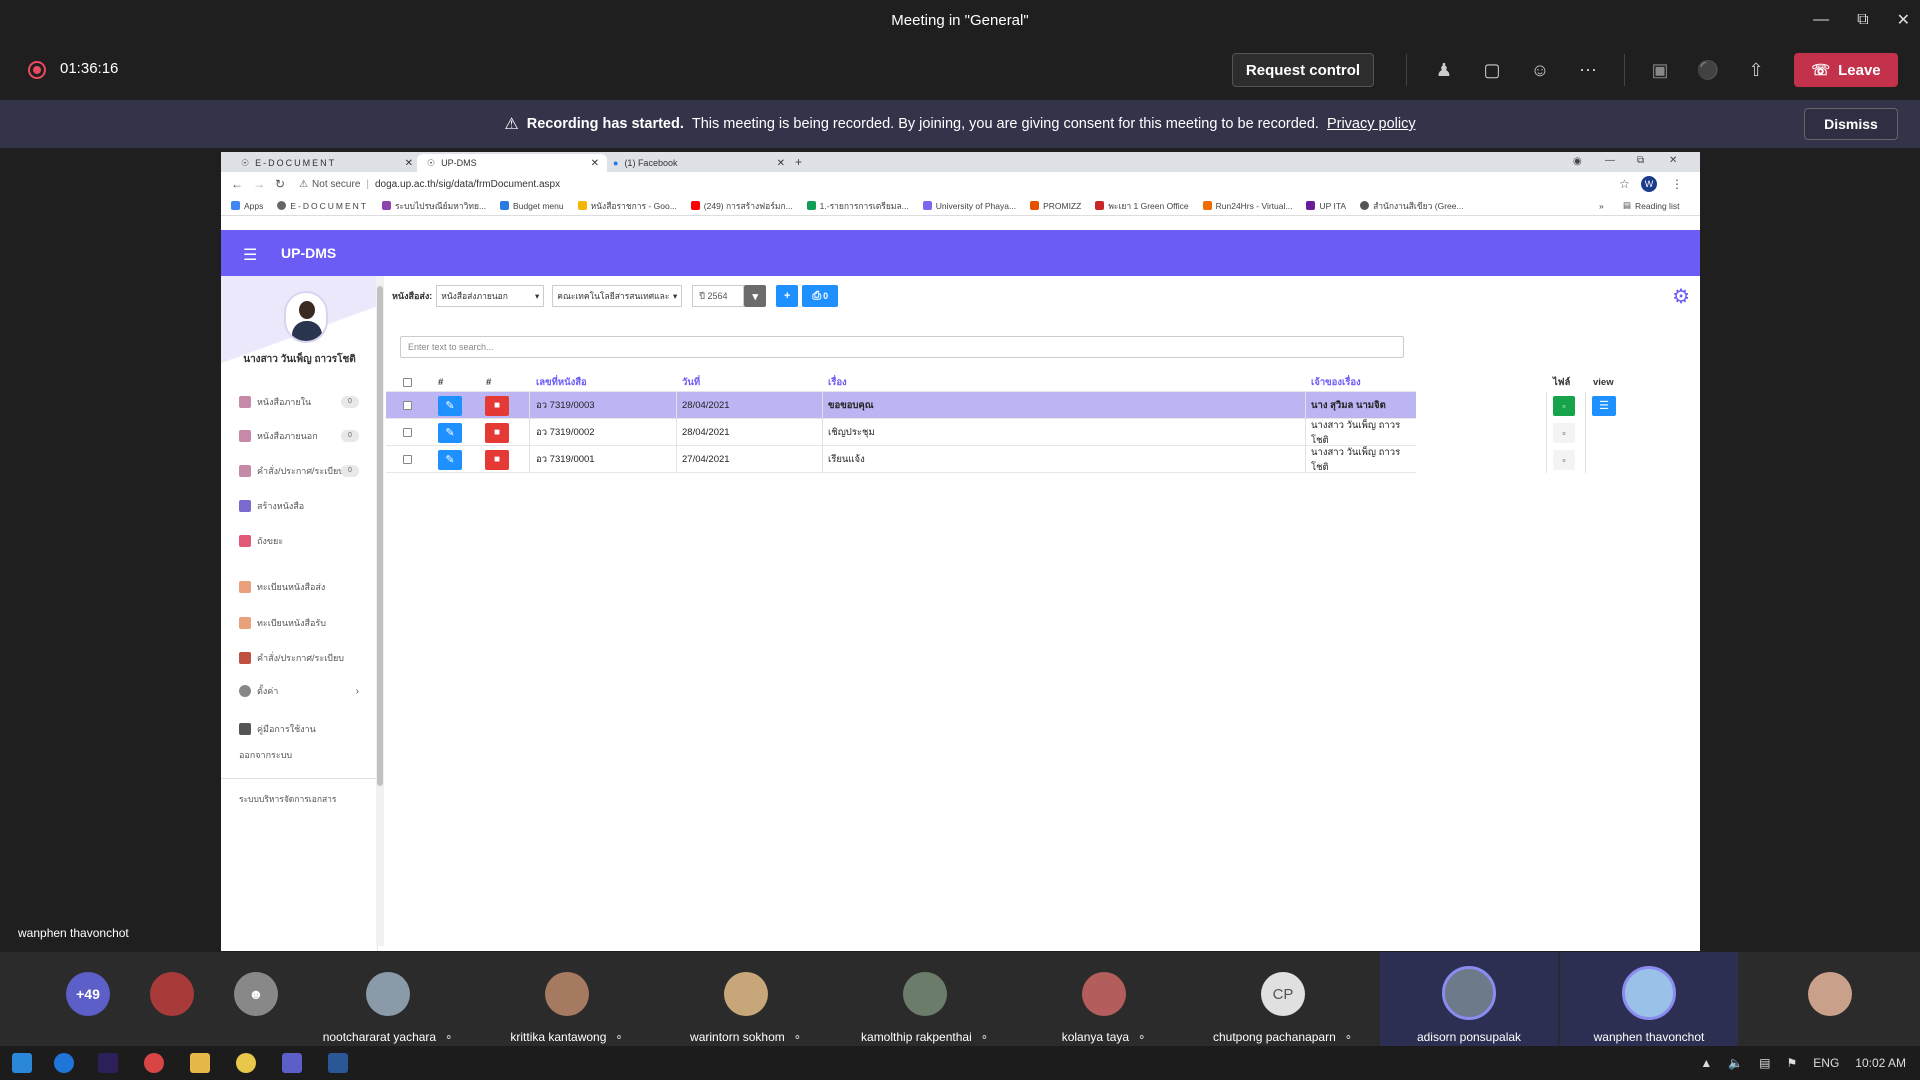 This screenshot has height=1080, width=1920. I want to click on nav-logout: ออกจากระบบ, so click(299, 755).